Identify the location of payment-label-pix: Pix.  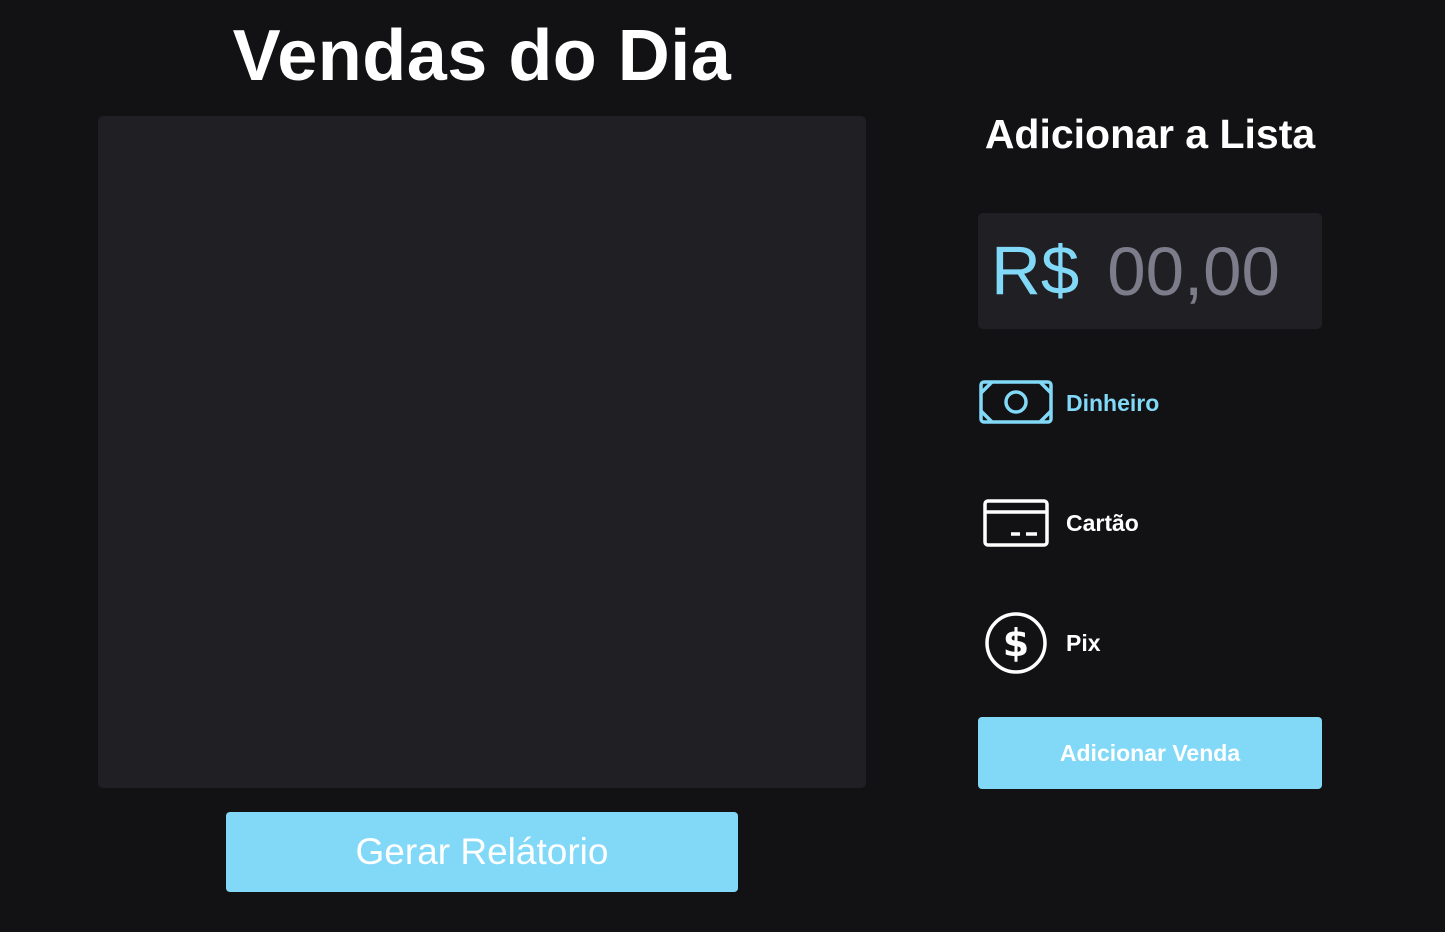
(1083, 642).